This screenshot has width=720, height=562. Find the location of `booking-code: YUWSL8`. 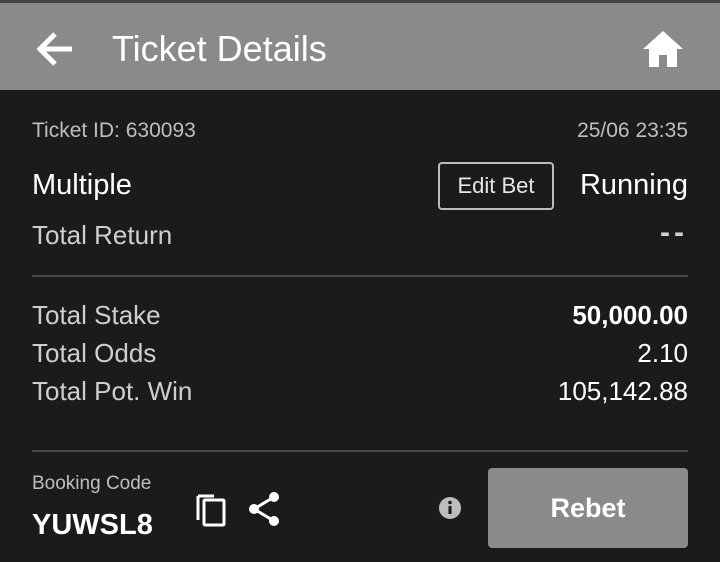

booking-code: YUWSL8 is located at coordinates (92, 525).